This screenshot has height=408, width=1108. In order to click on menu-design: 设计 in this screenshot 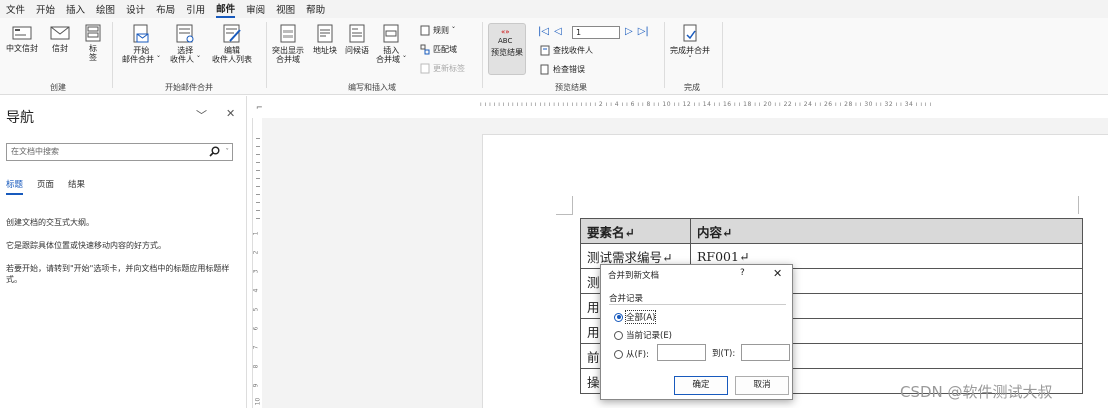, I will do `click(135, 9)`.